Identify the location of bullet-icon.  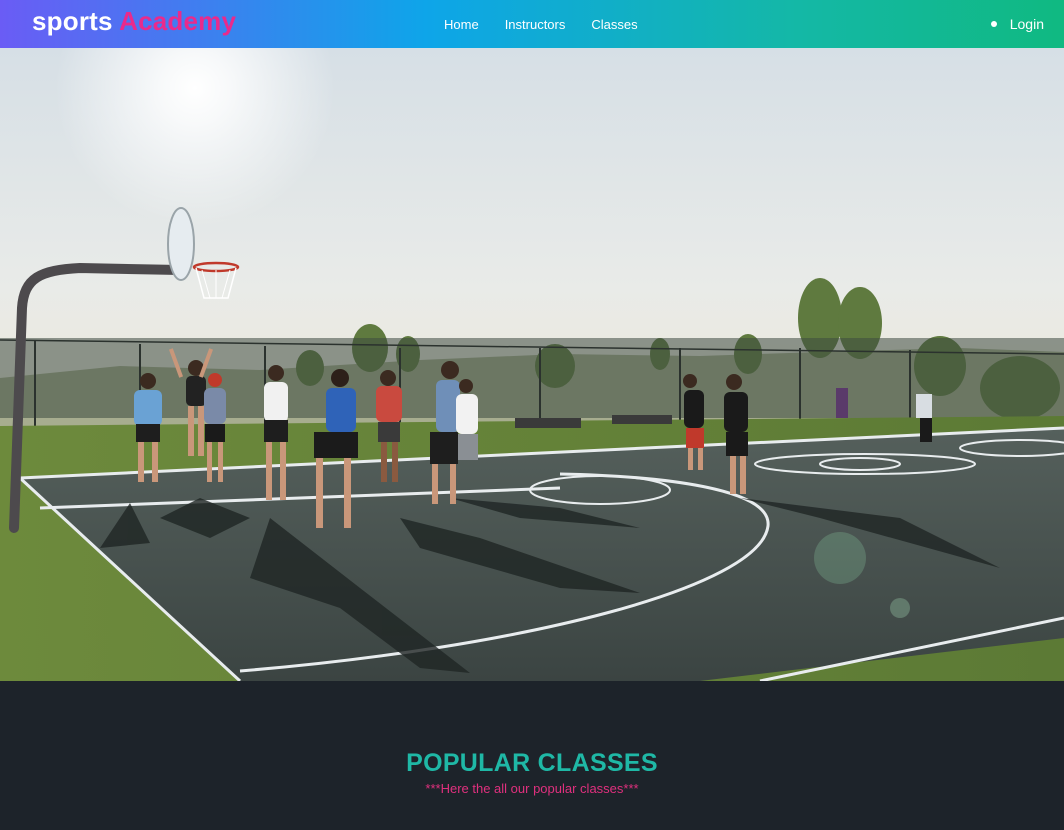
(993, 24).